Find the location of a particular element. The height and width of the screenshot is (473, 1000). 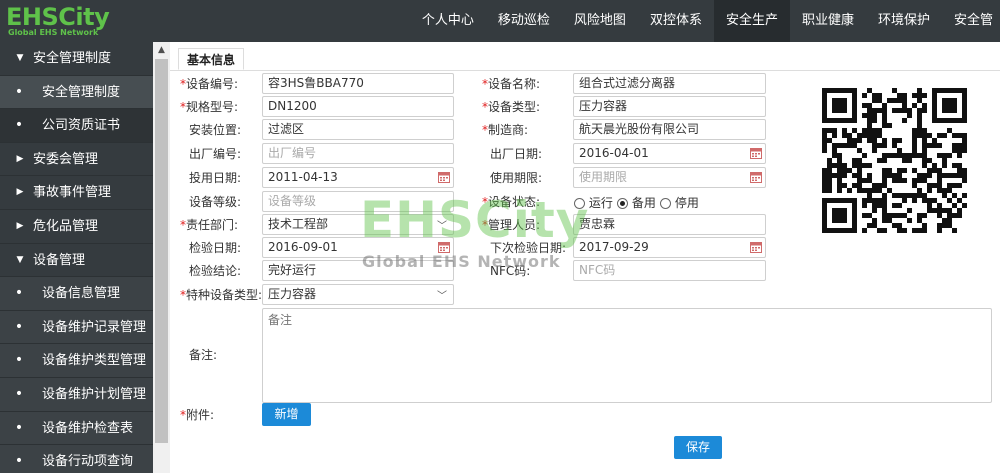

sidebar-item-safety-rules: • 安全管理制度 is located at coordinates (76, 92).